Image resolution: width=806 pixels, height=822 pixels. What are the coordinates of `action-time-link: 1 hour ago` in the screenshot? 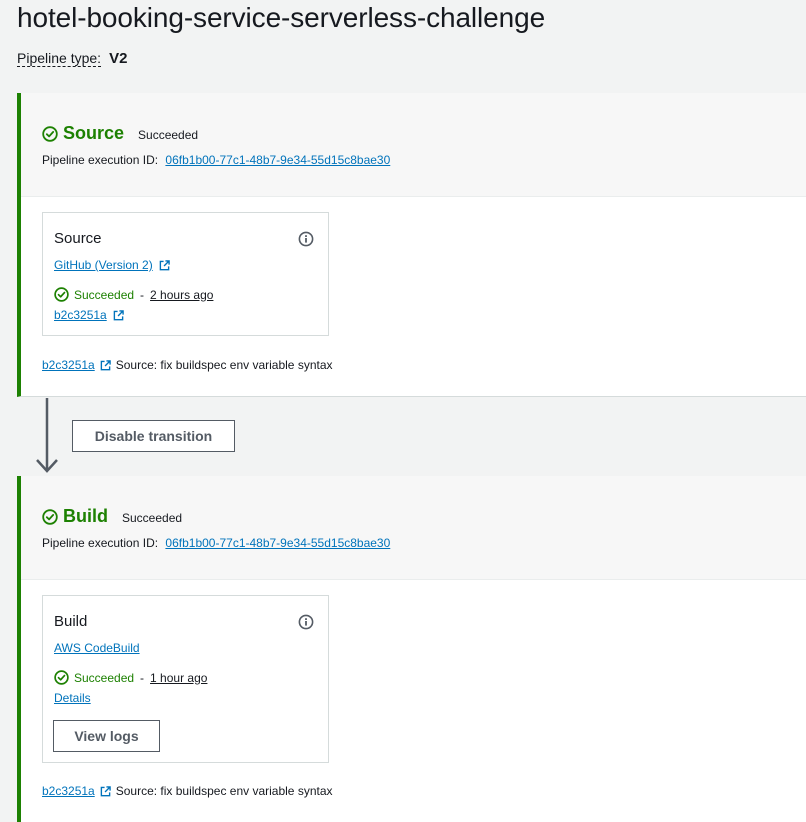 It's located at (178, 678).